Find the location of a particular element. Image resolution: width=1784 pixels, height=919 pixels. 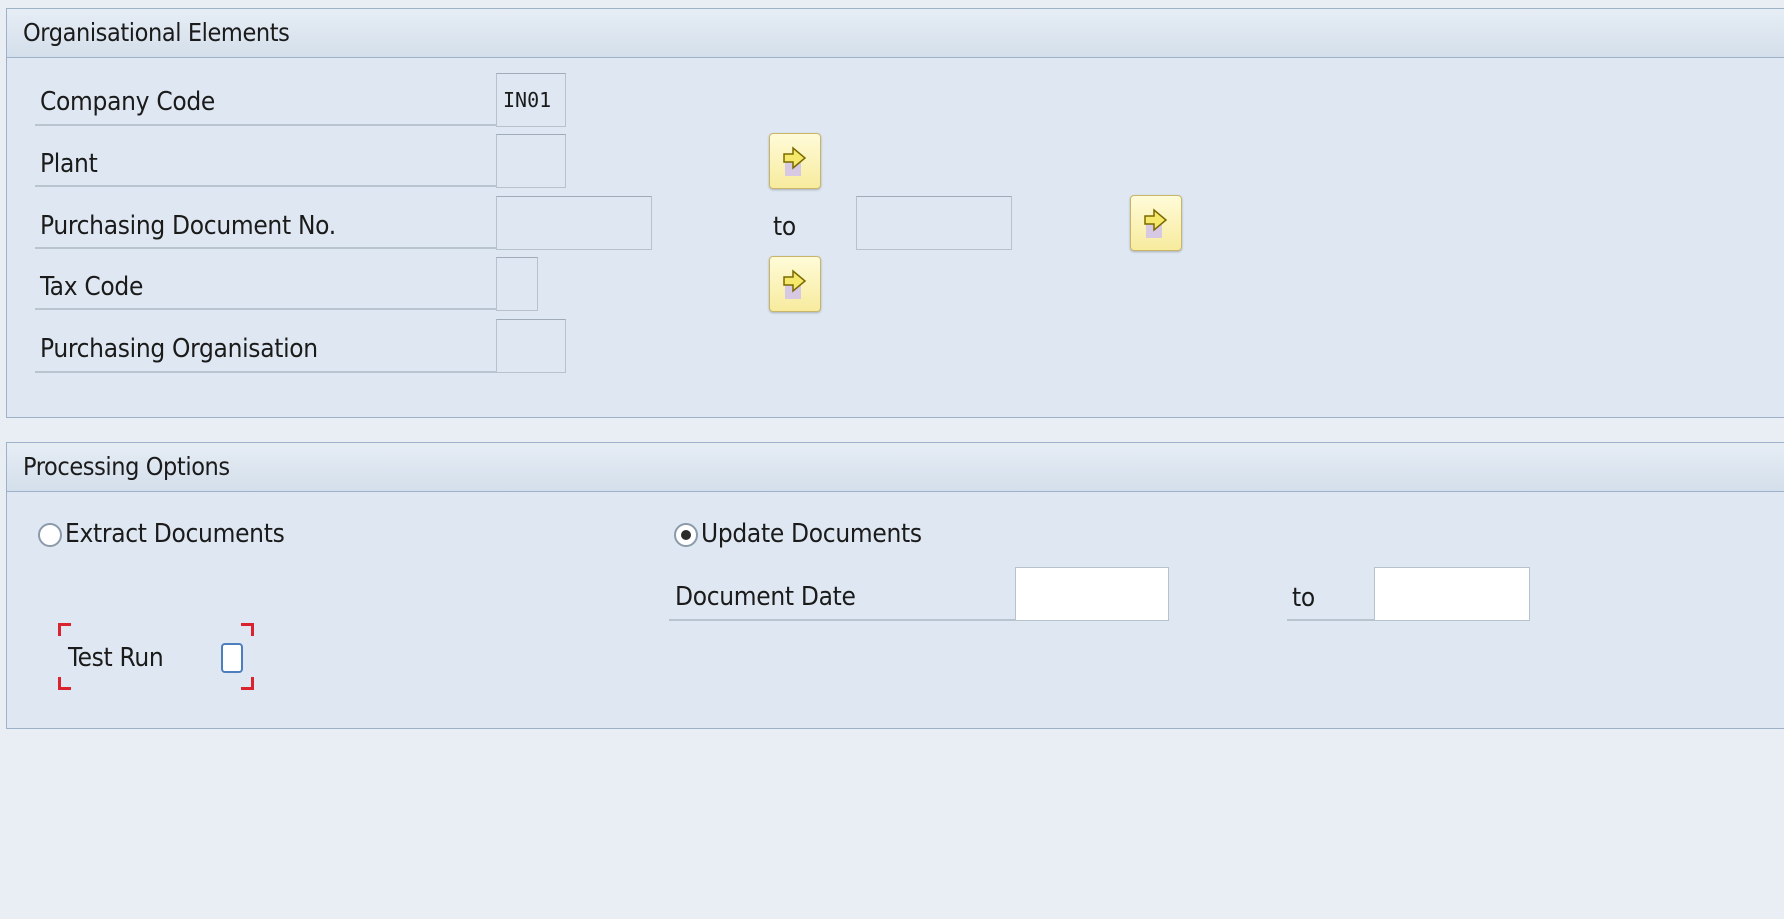

tax-code-label: Tax Code is located at coordinates (92, 287).